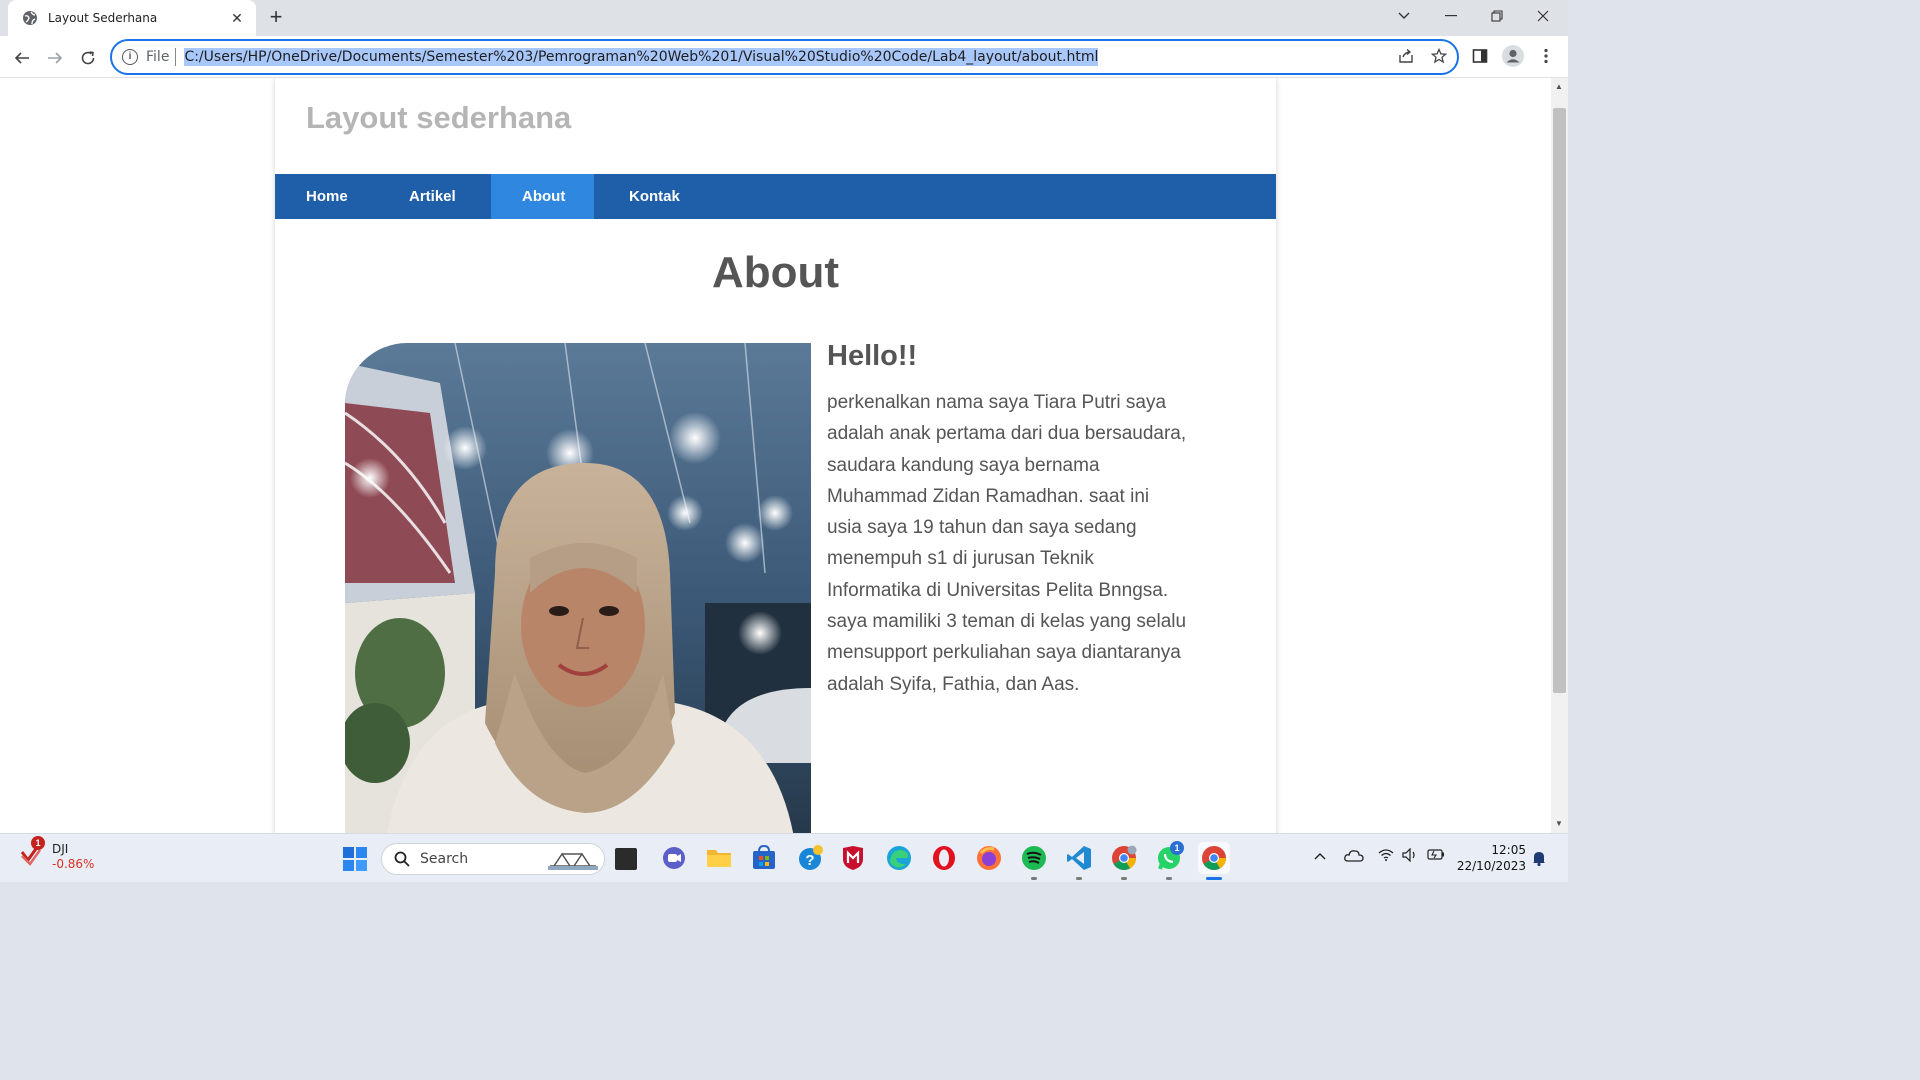 The width and height of the screenshot is (1920, 1080). Describe the element at coordinates (649, 196) in the screenshot. I see `nav-link-kontak: Kontak` at that location.